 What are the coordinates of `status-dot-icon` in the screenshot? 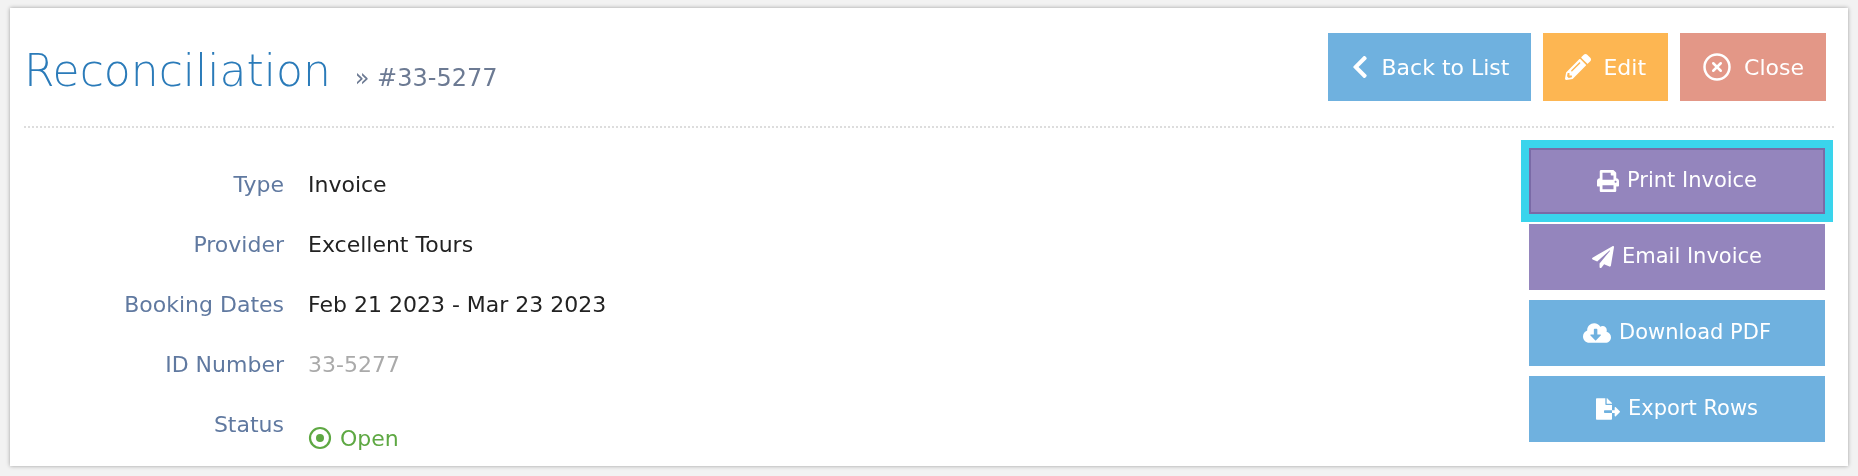 It's located at (320, 438).